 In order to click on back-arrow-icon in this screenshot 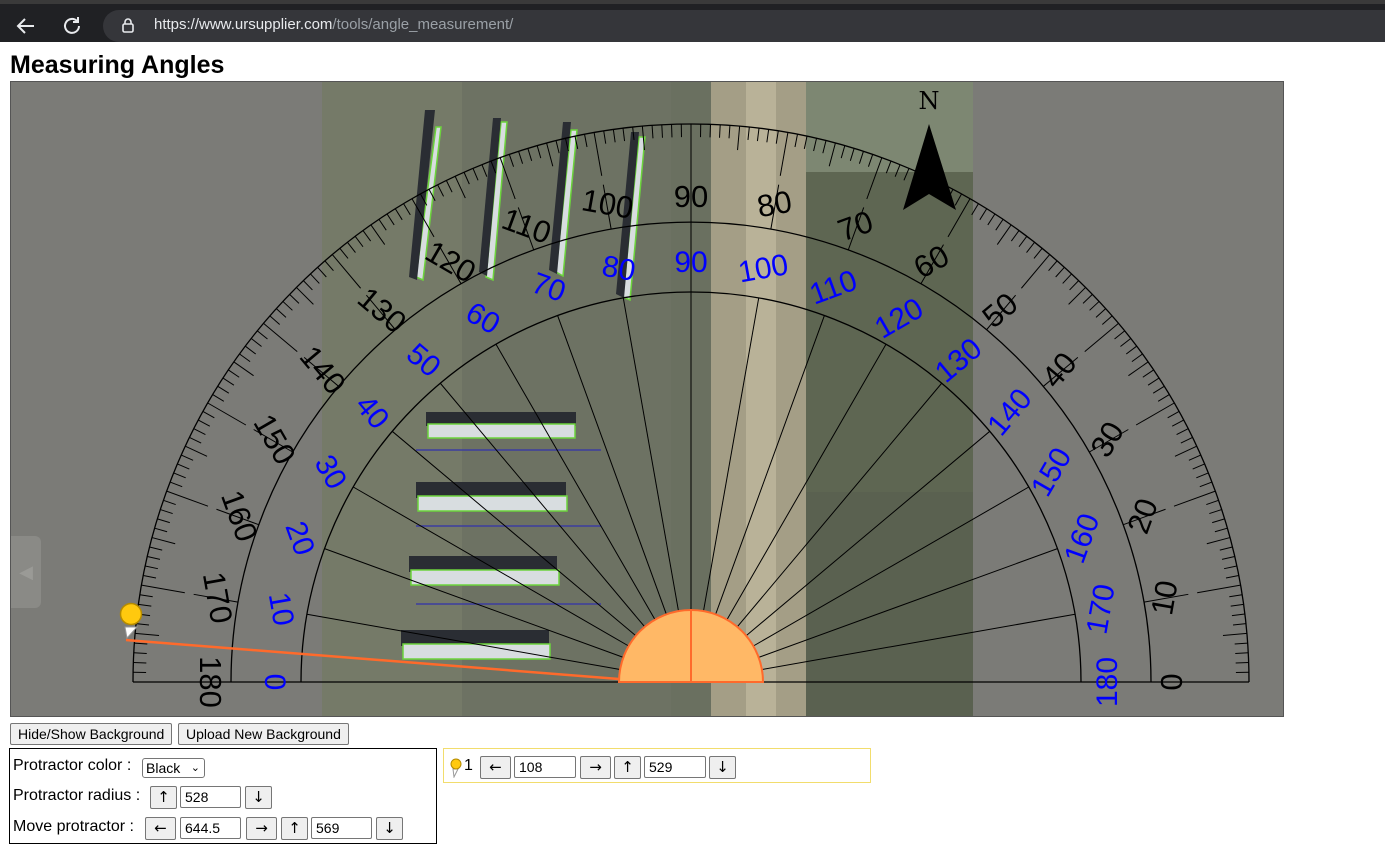, I will do `click(26, 26)`.